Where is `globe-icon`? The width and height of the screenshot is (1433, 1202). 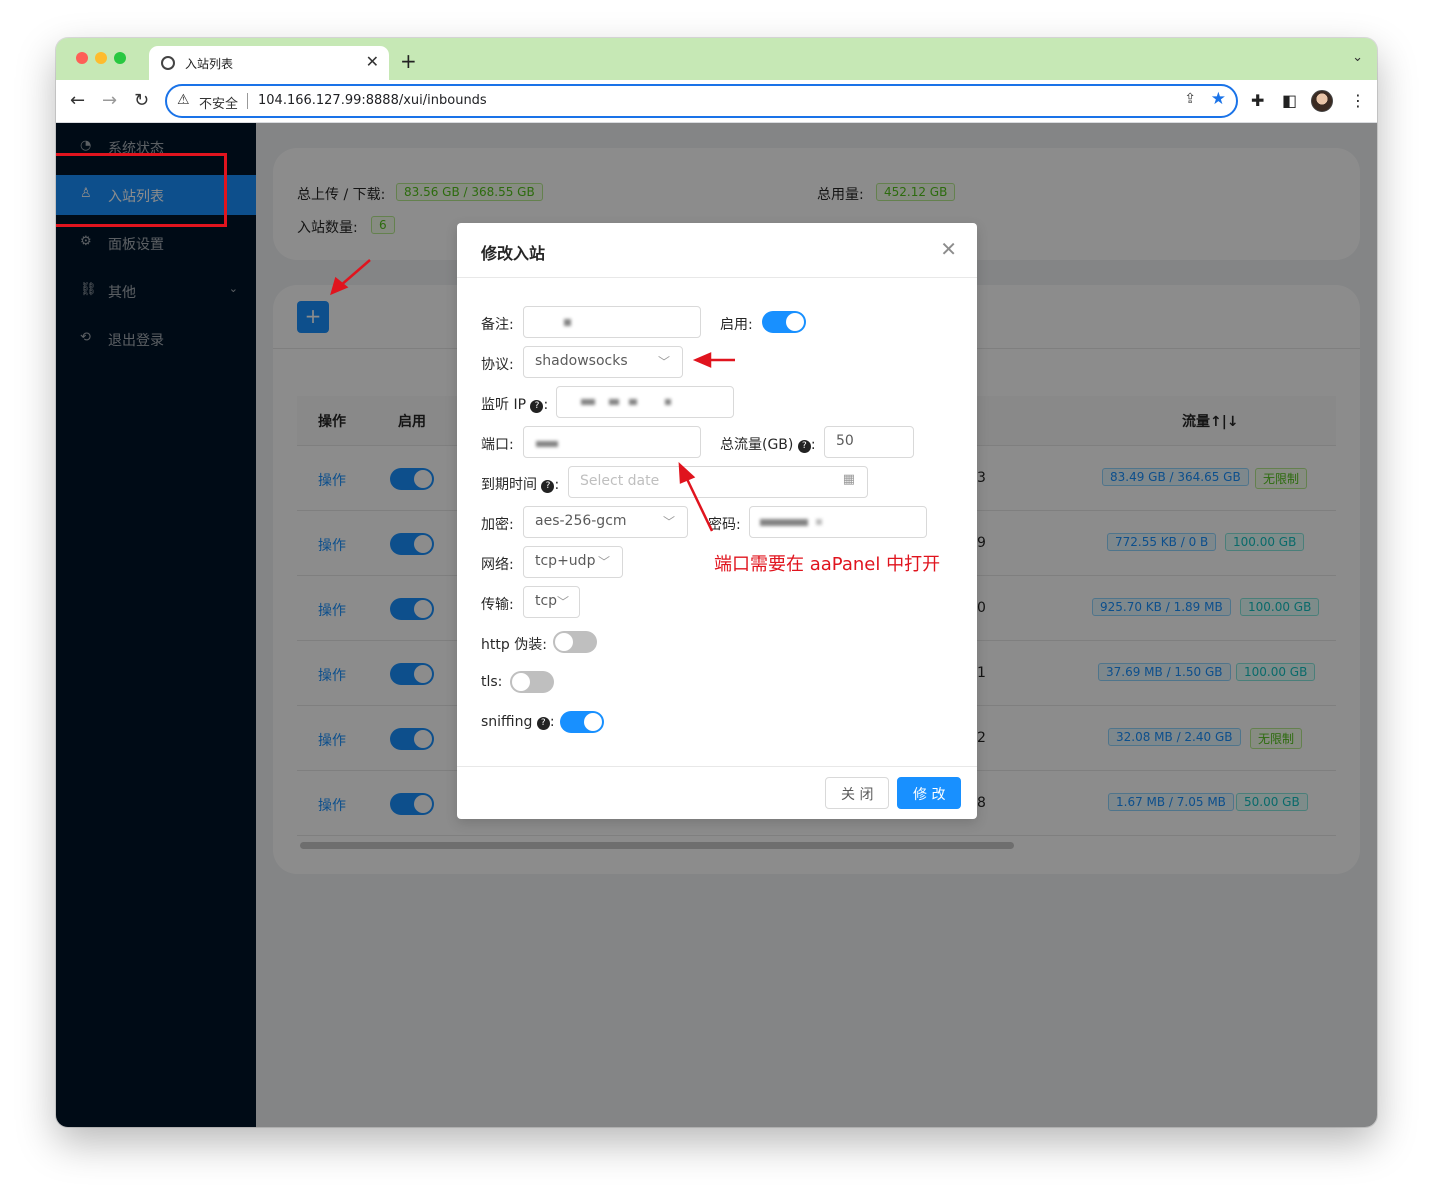
globe-icon is located at coordinates (168, 63).